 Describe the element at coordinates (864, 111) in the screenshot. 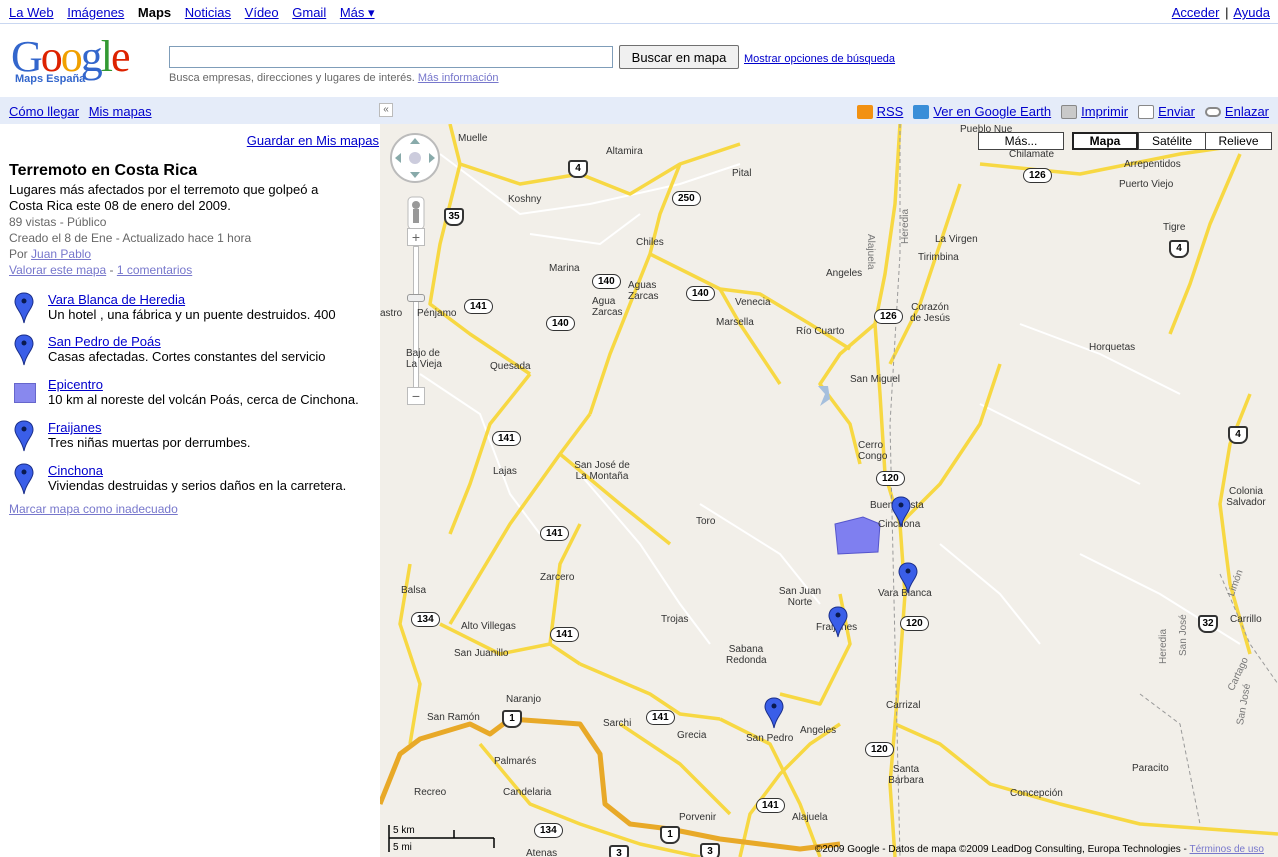

I see `rss-icon` at that location.